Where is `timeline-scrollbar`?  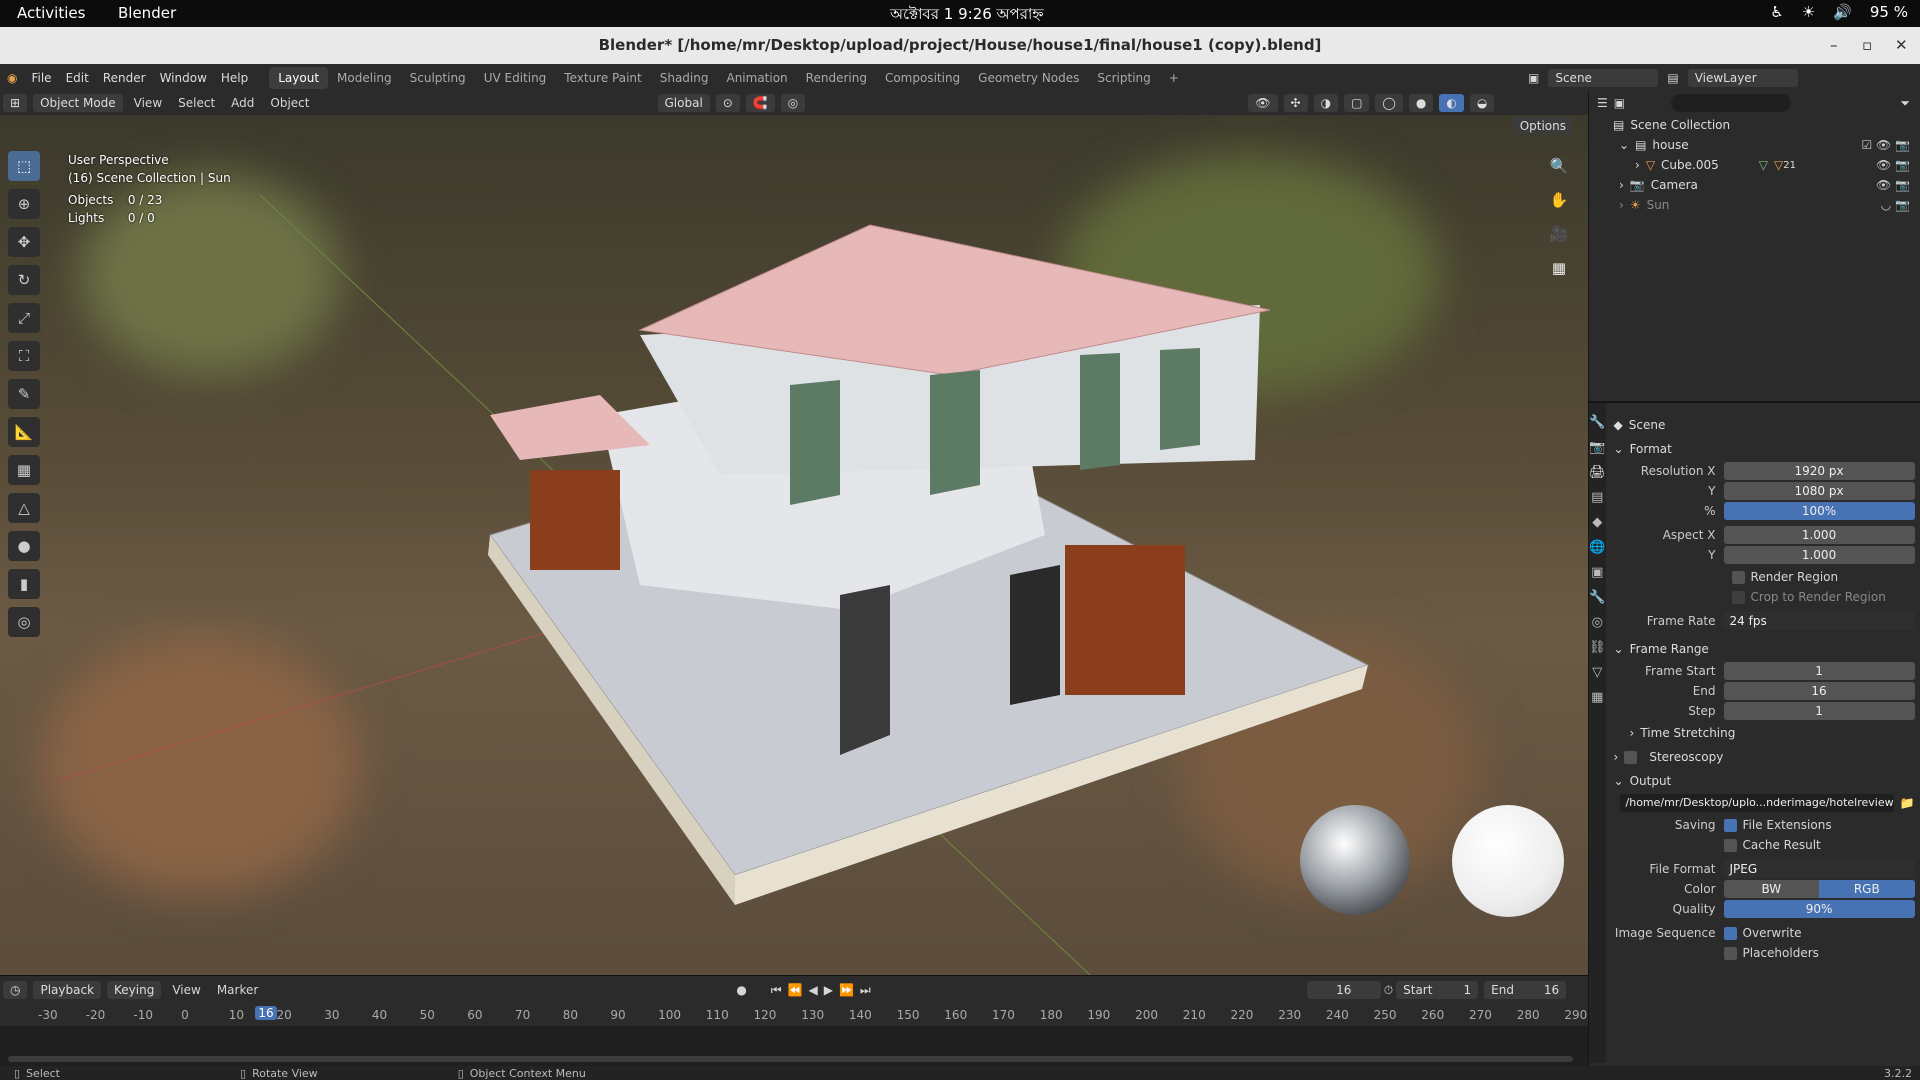
timeline-scrollbar is located at coordinates (790, 1059).